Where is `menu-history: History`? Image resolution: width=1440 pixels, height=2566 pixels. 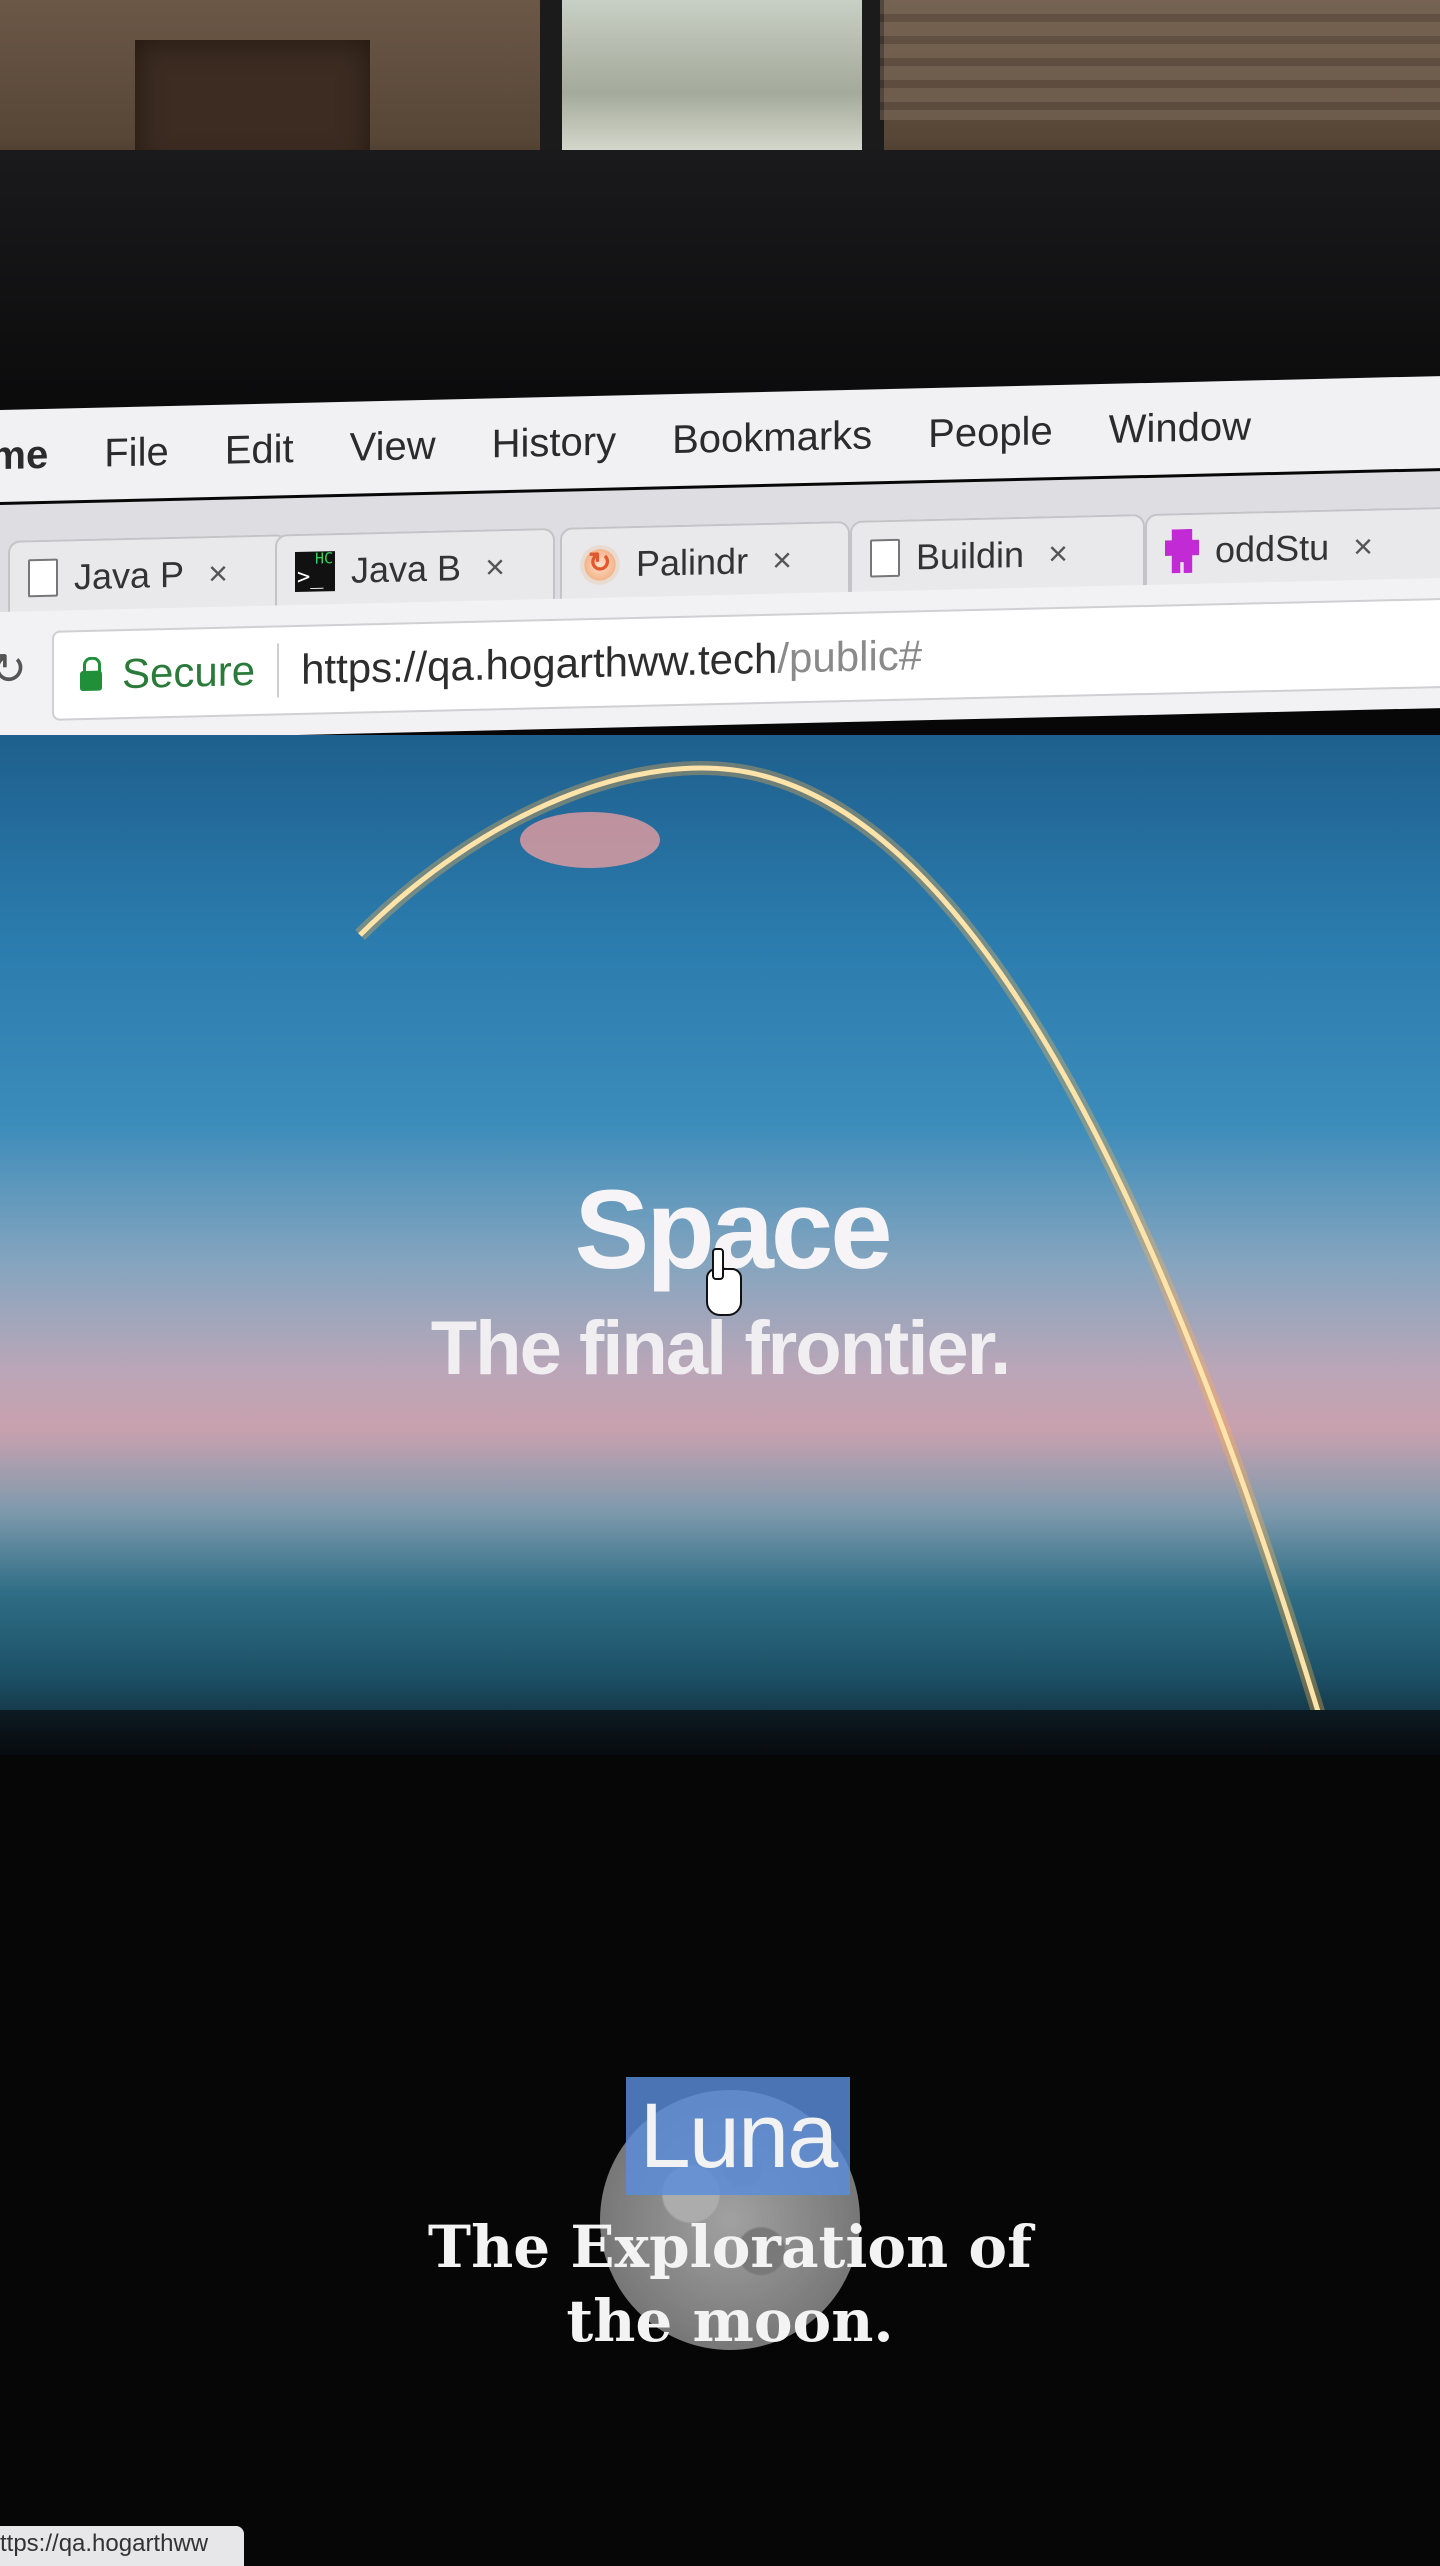 menu-history: History is located at coordinates (554, 442).